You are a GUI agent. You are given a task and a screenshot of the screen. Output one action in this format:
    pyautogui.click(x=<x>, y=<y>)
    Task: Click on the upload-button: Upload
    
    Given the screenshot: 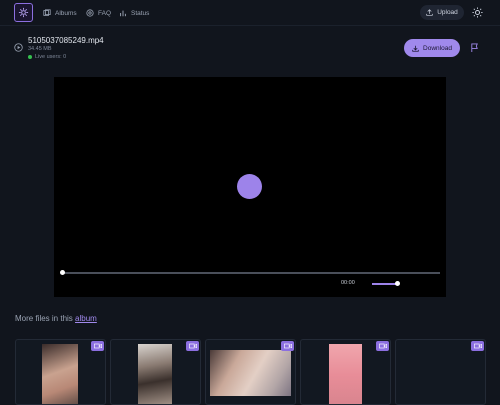 What is the action you would take?
    pyautogui.click(x=442, y=12)
    